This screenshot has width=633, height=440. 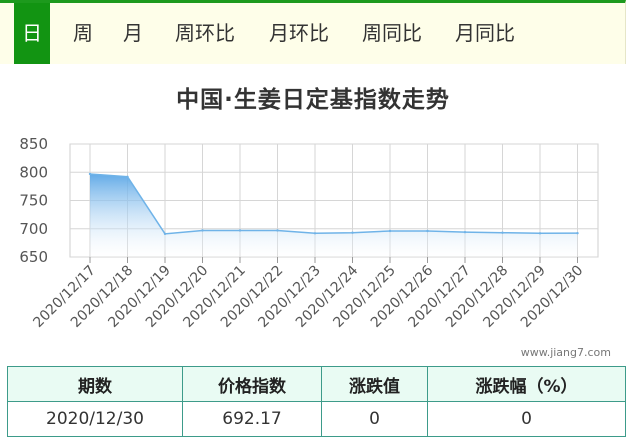 I want to click on y-tick-label: 700, so click(x=33, y=229).